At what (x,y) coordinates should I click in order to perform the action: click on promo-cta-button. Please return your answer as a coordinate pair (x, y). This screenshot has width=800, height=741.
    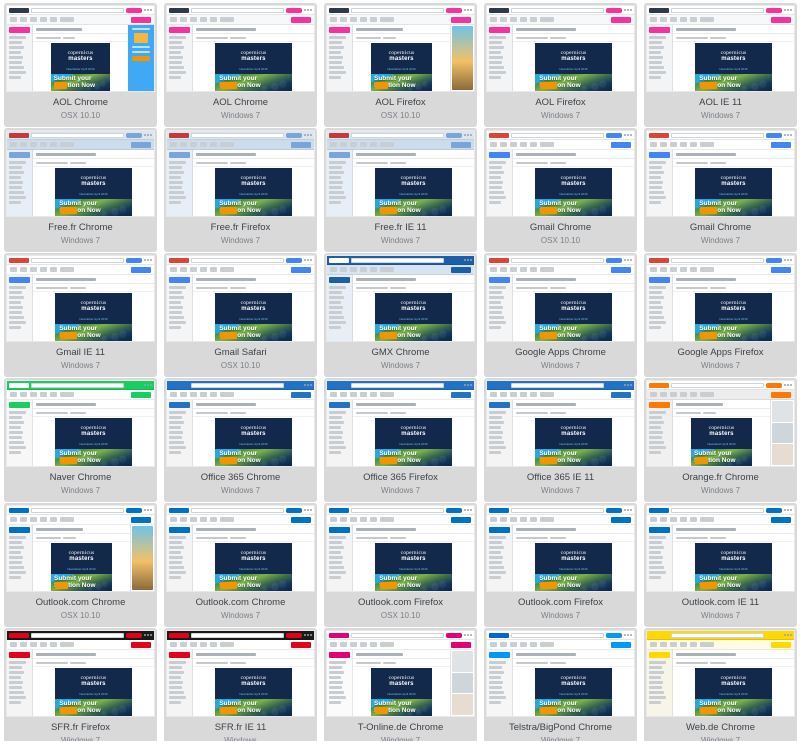
    Looking at the image, I should click on (141, 58).